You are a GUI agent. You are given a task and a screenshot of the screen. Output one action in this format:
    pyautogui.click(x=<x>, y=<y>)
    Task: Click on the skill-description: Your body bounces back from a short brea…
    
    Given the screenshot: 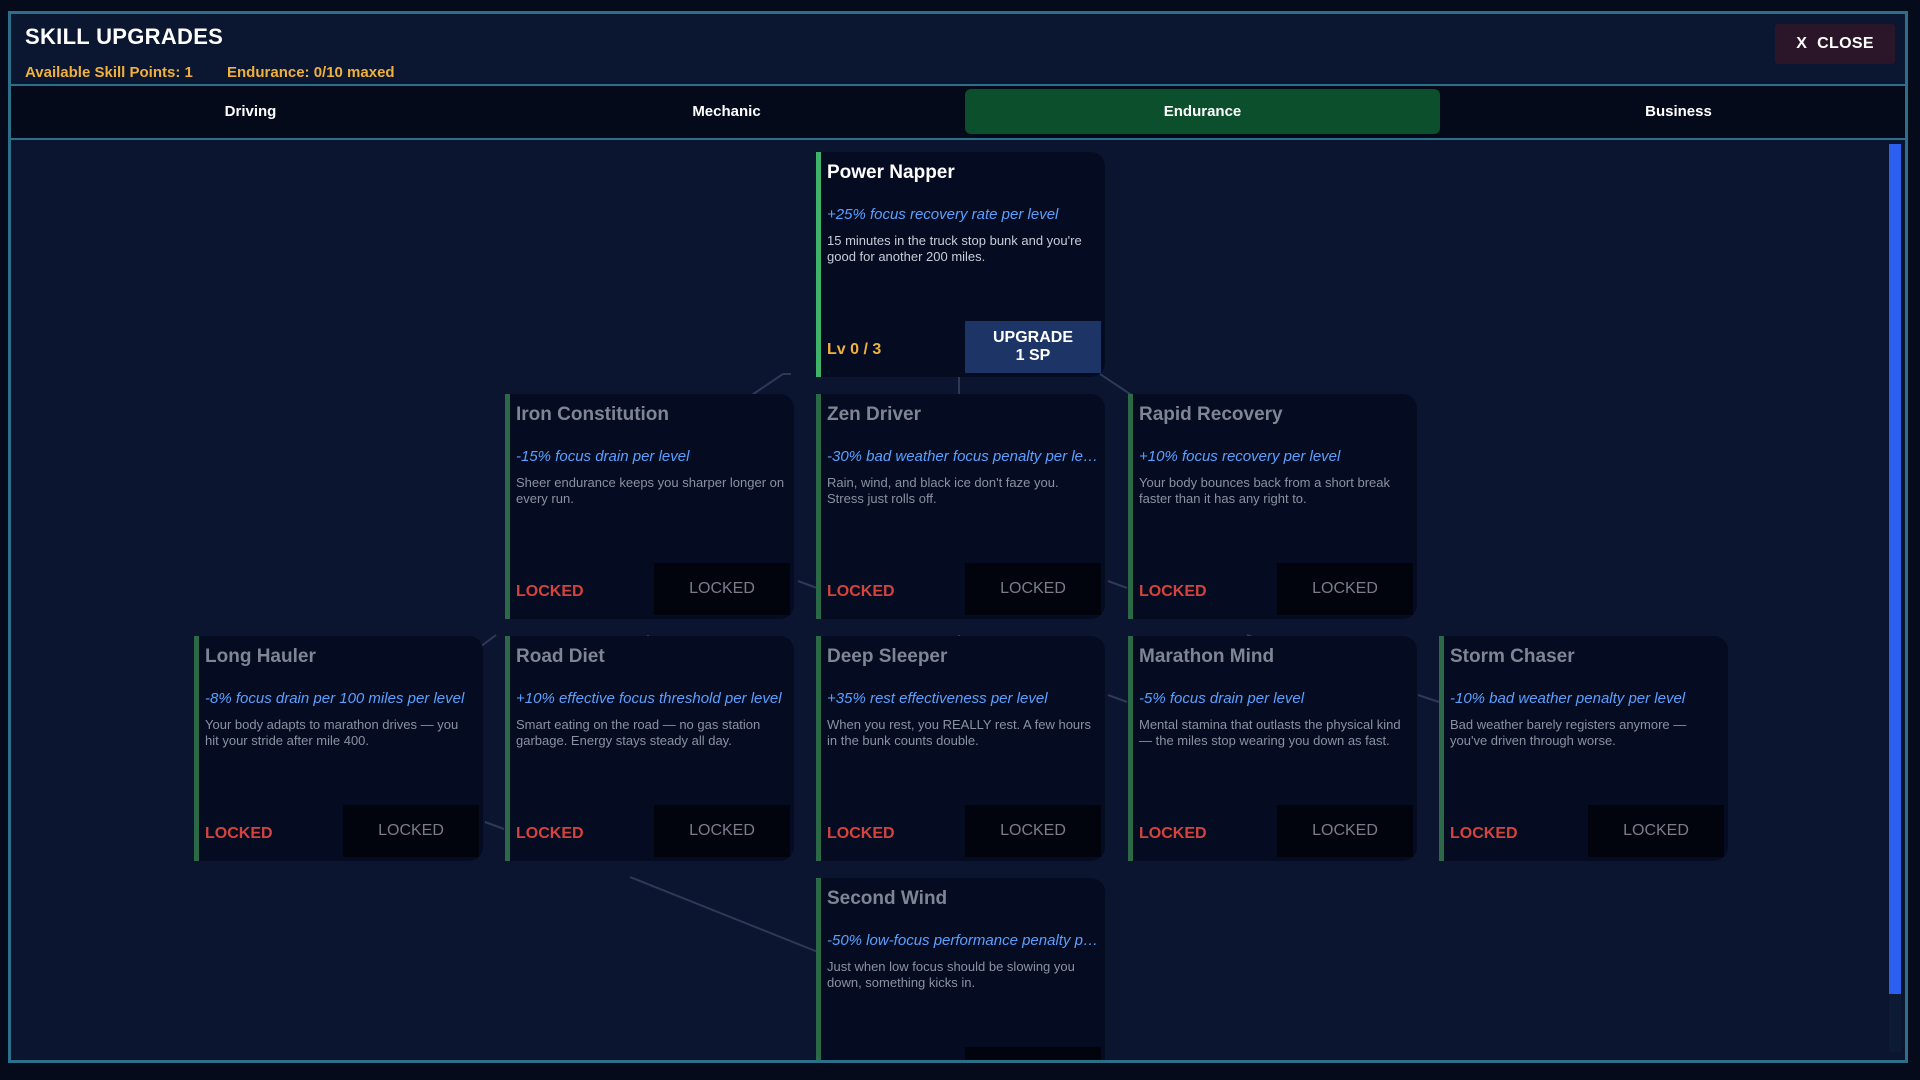 What is the action you would take?
    pyautogui.click(x=1264, y=490)
    